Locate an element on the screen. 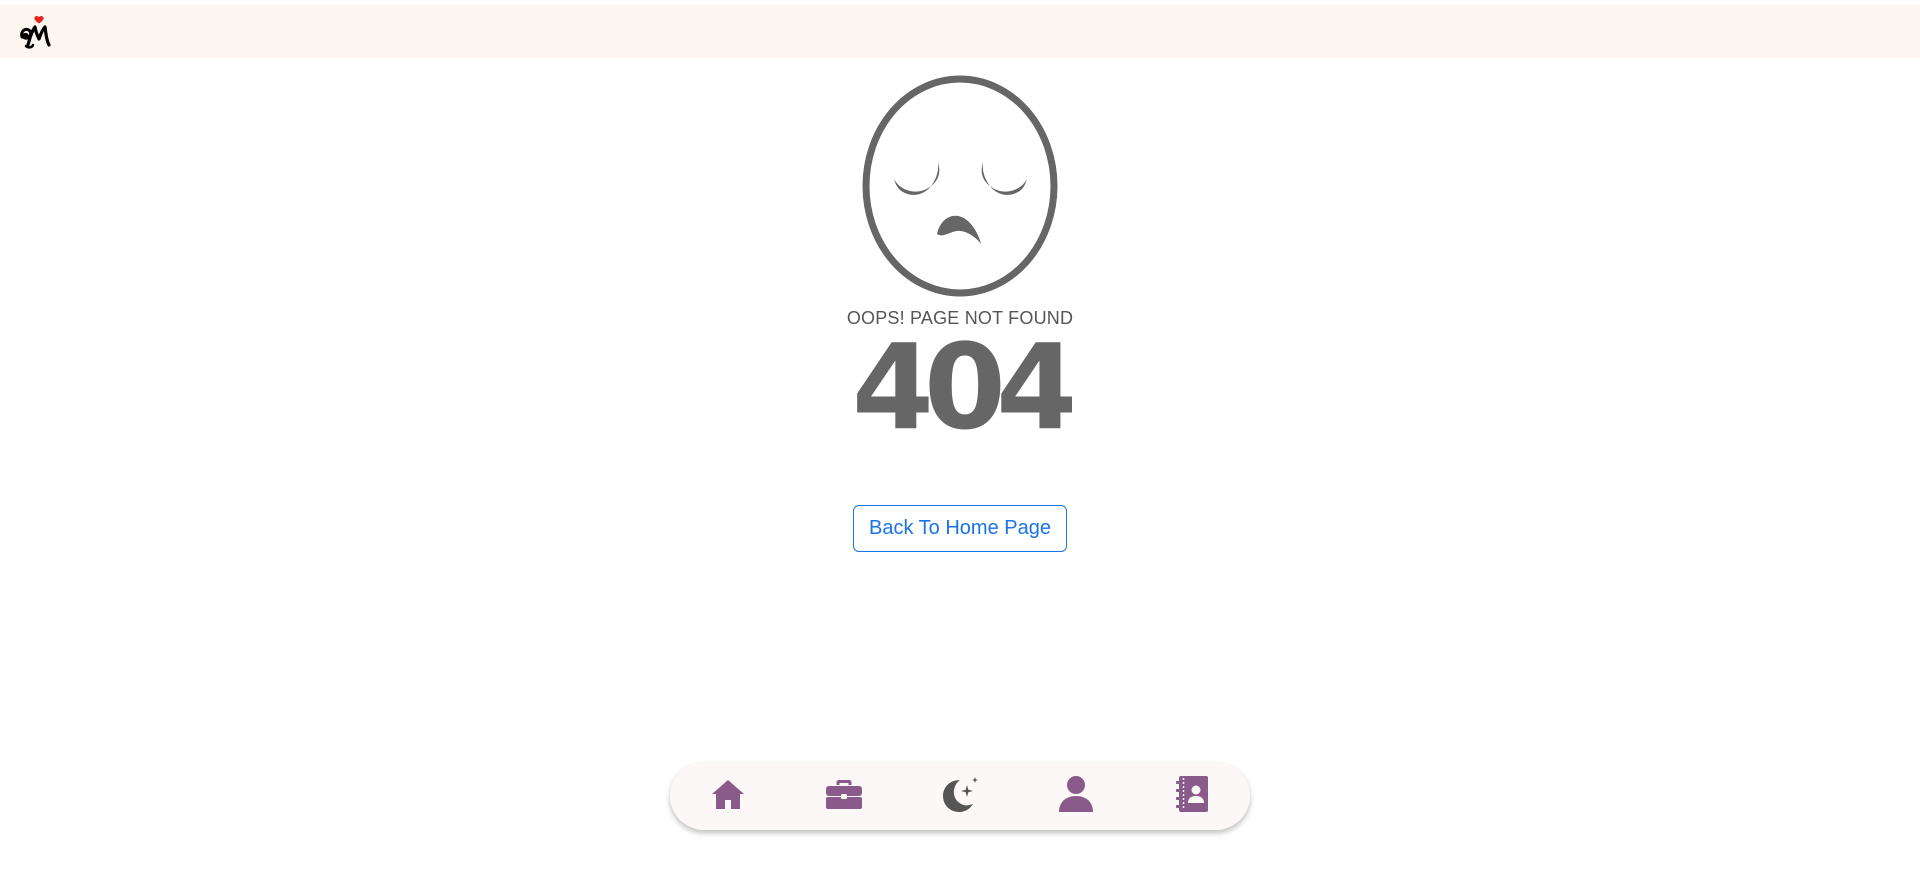 The height and width of the screenshot is (870, 1920). error-message: OOPS! PAGE NOT FOUND is located at coordinates (960, 318).